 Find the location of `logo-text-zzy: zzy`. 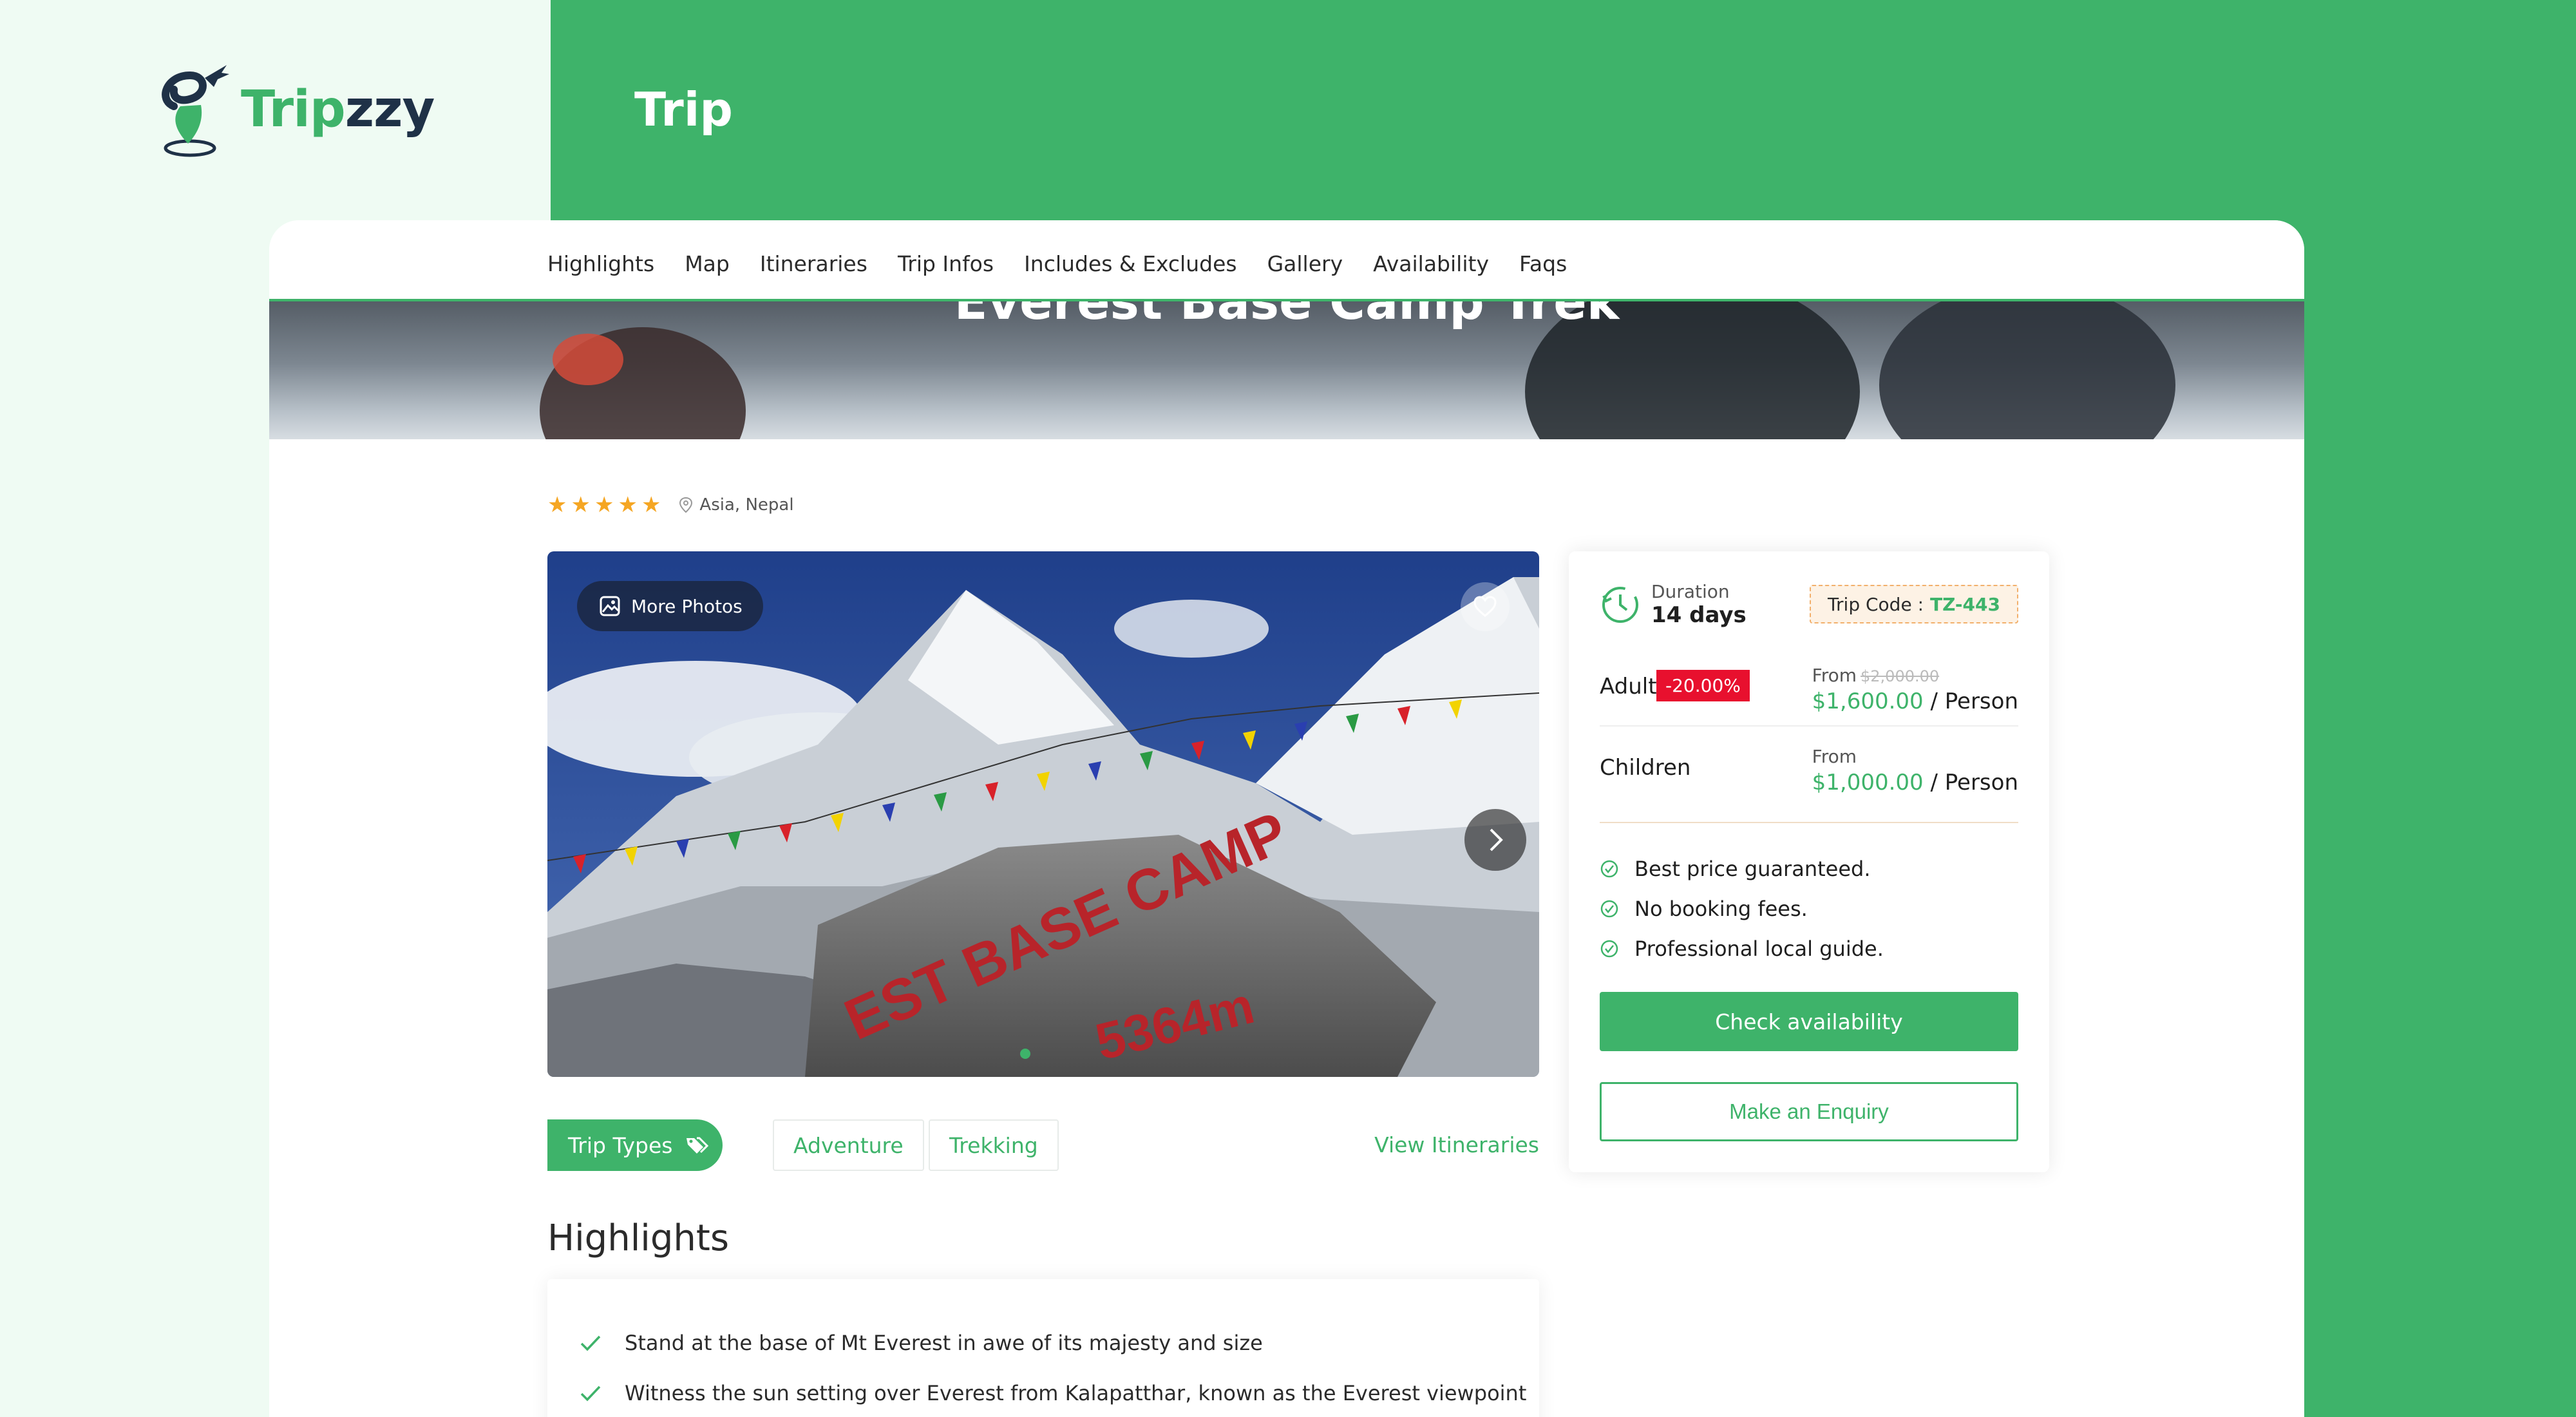

logo-text-zzy: zzy is located at coordinates (390, 109).